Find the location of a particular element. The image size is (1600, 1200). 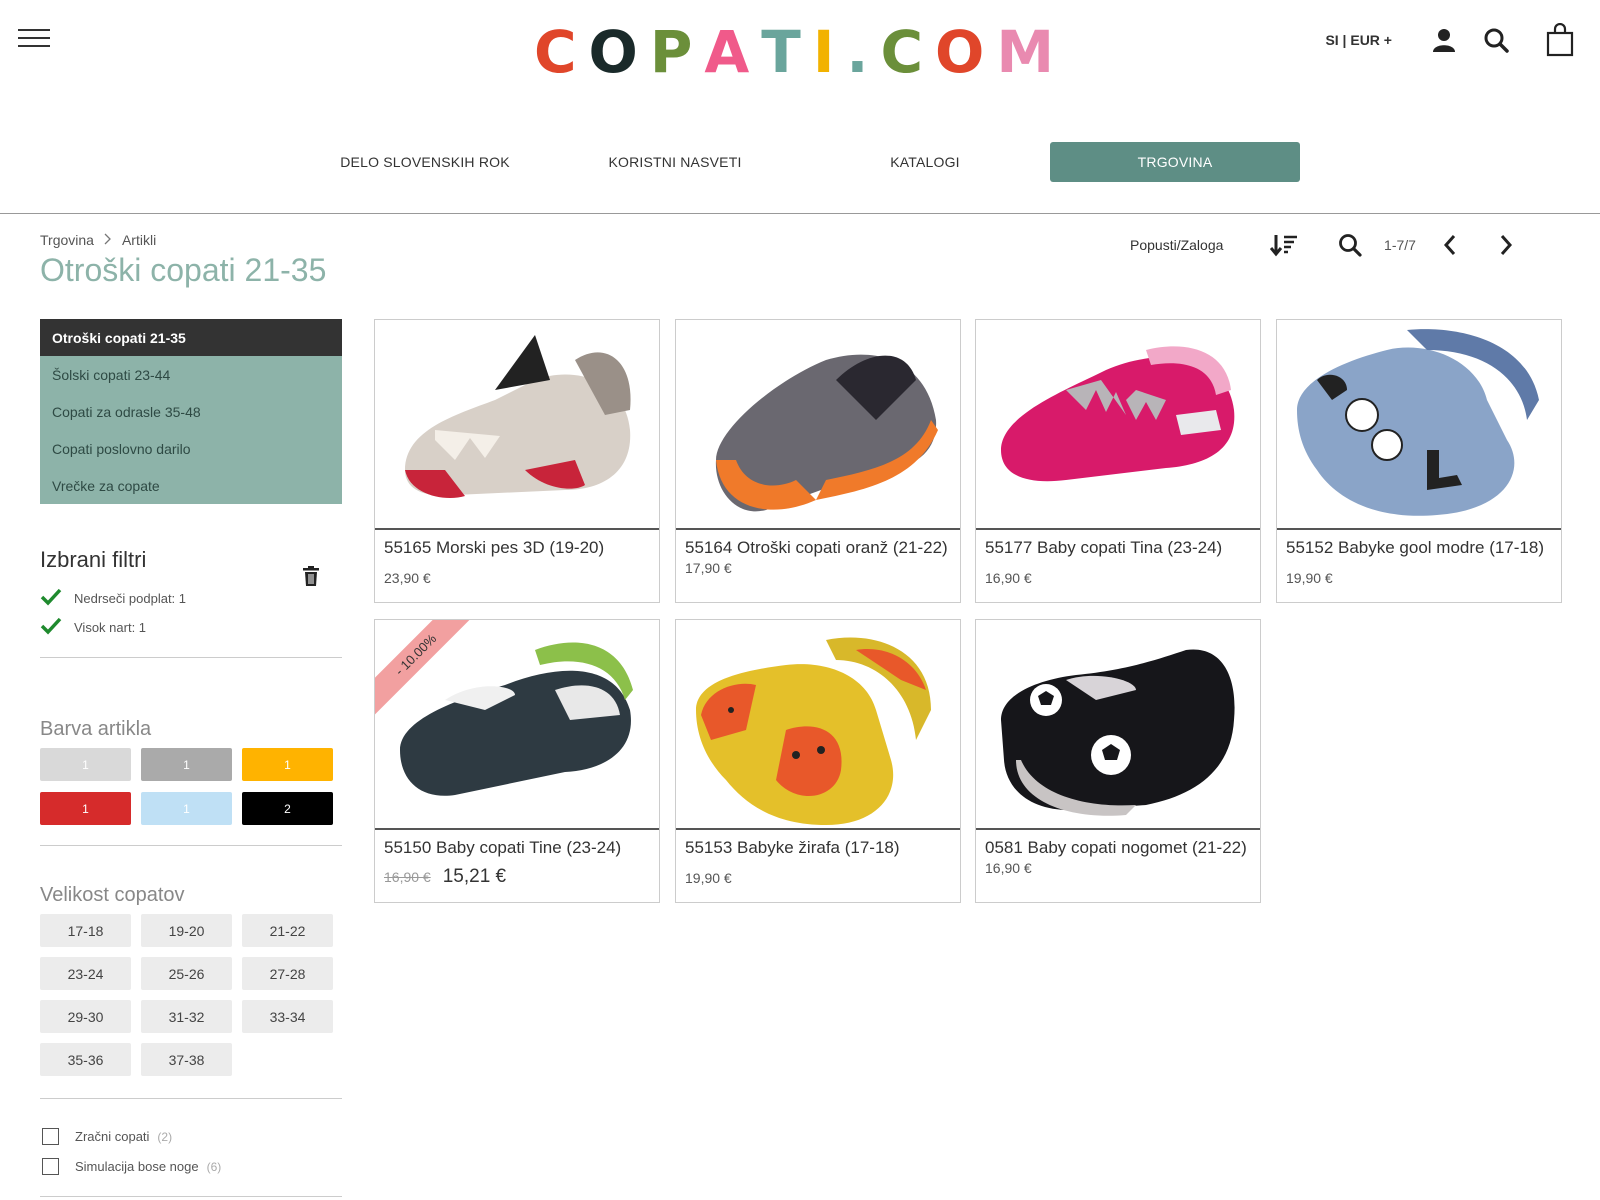

sort-icon is located at coordinates (1284, 245).